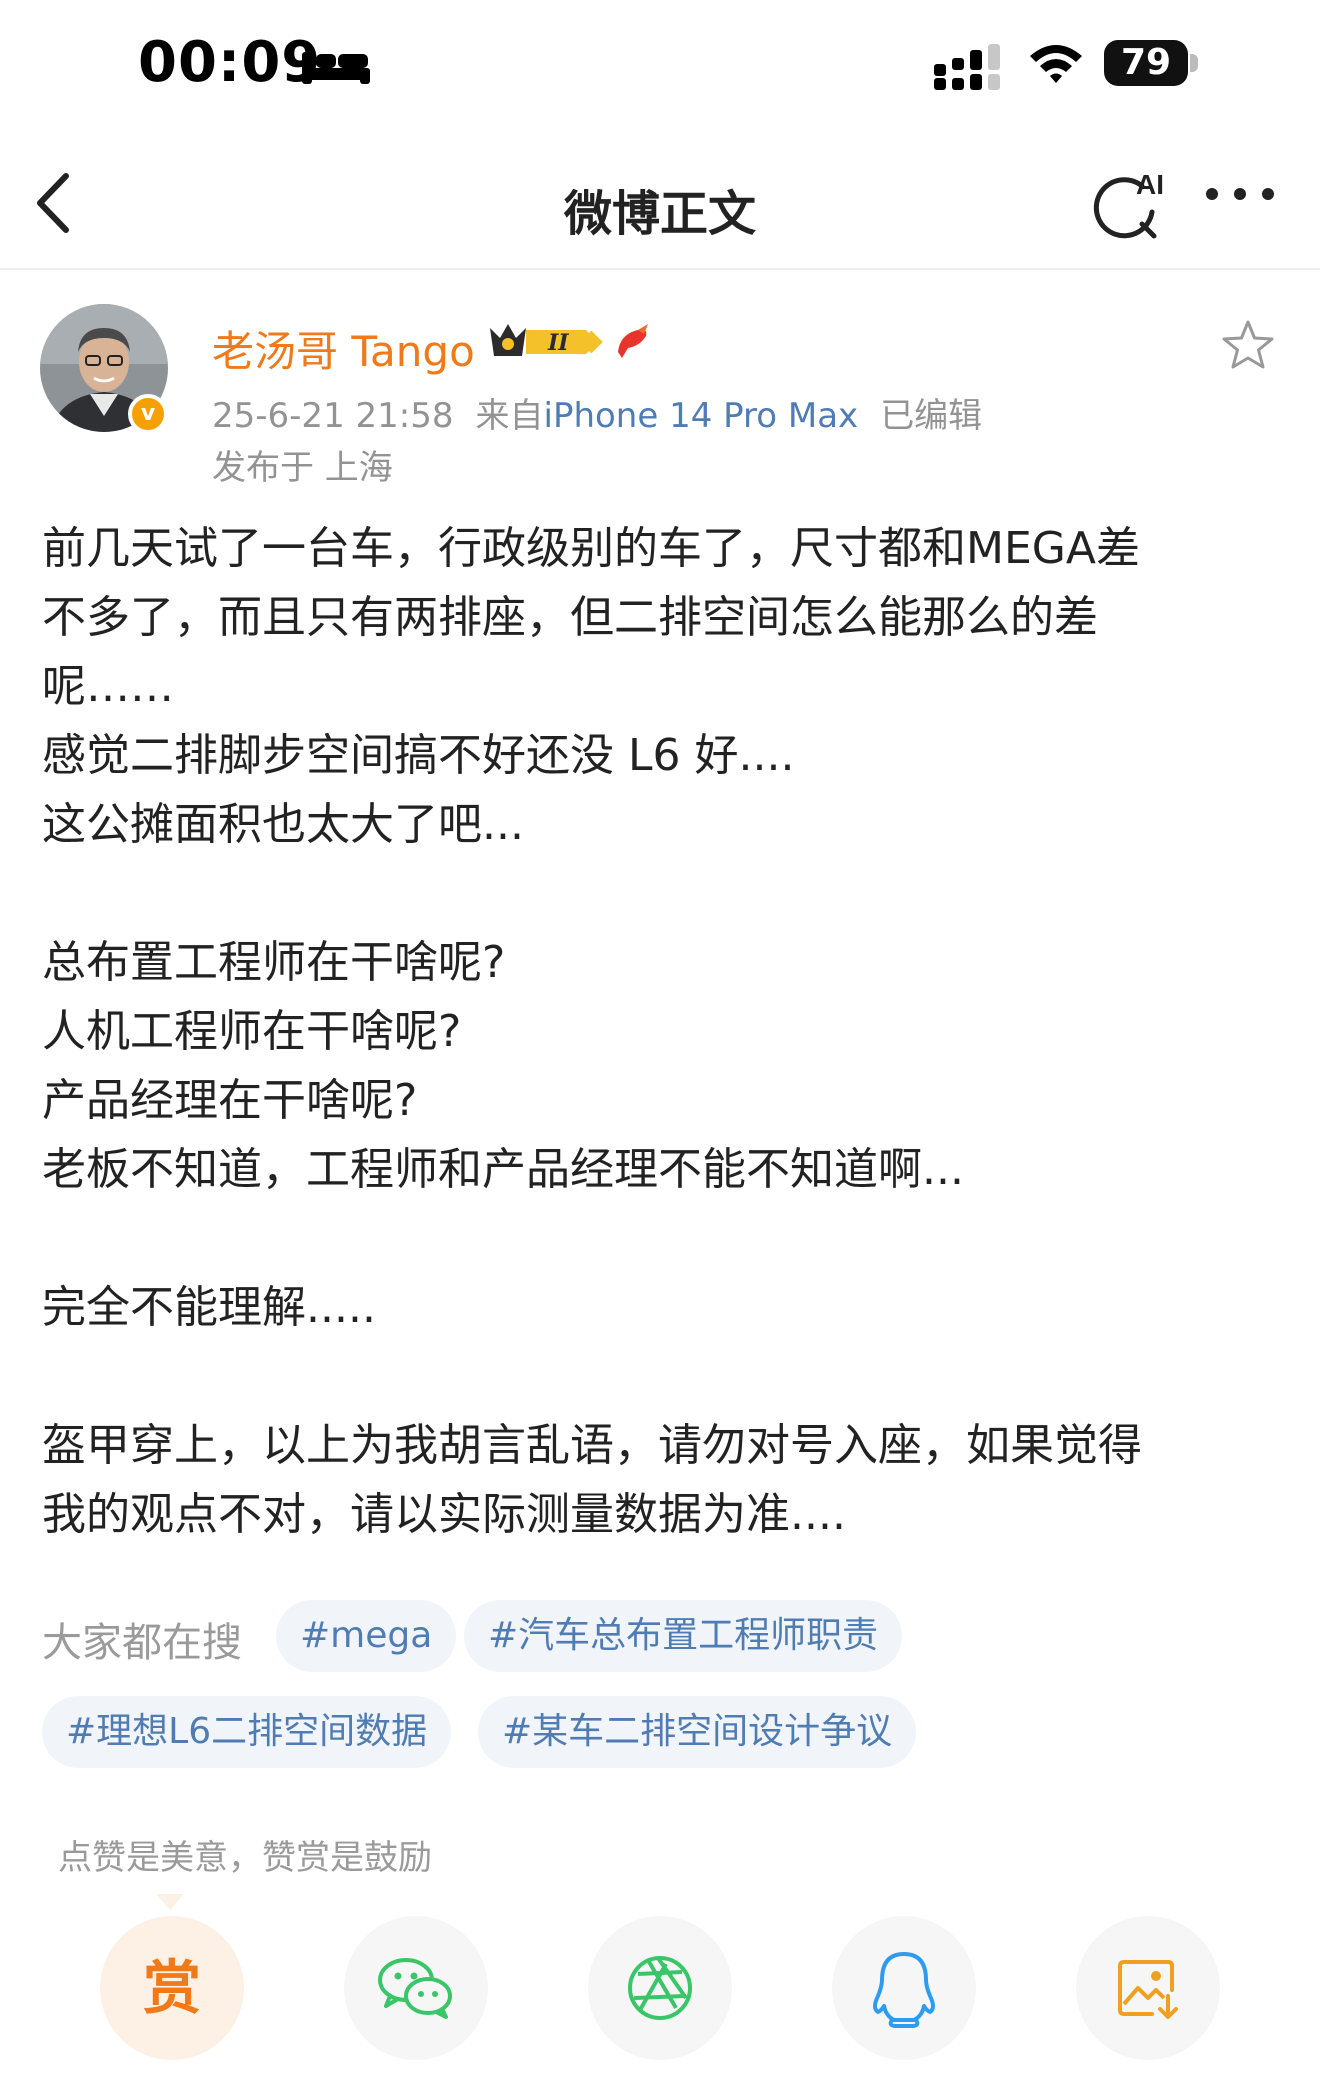  What do you see at coordinates (142, 1643) in the screenshot?
I see `related-search-label: 大家都在搜` at bounding box center [142, 1643].